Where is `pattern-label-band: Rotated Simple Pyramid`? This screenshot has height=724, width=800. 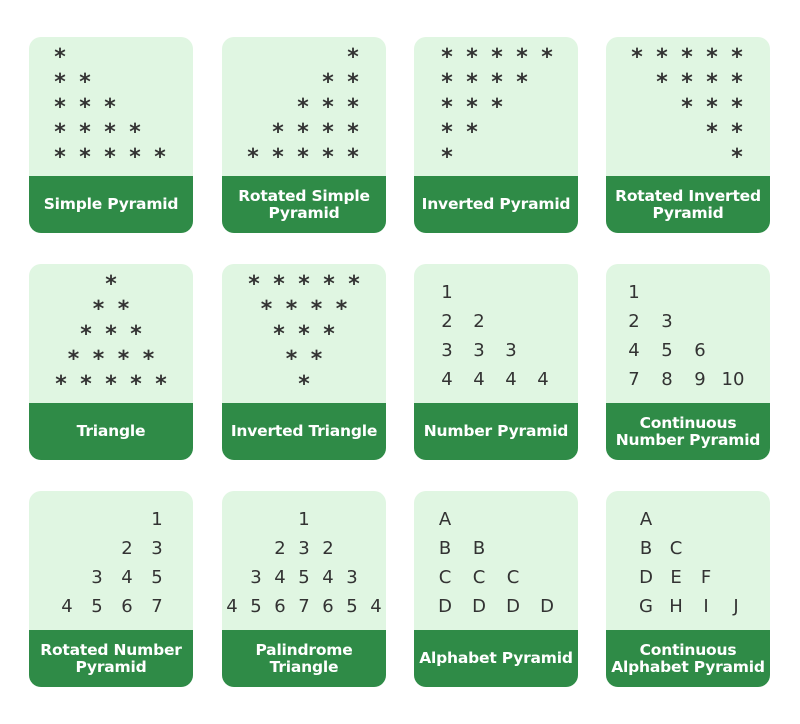
pattern-label-band: Rotated Simple Pyramid is located at coordinates (304, 204).